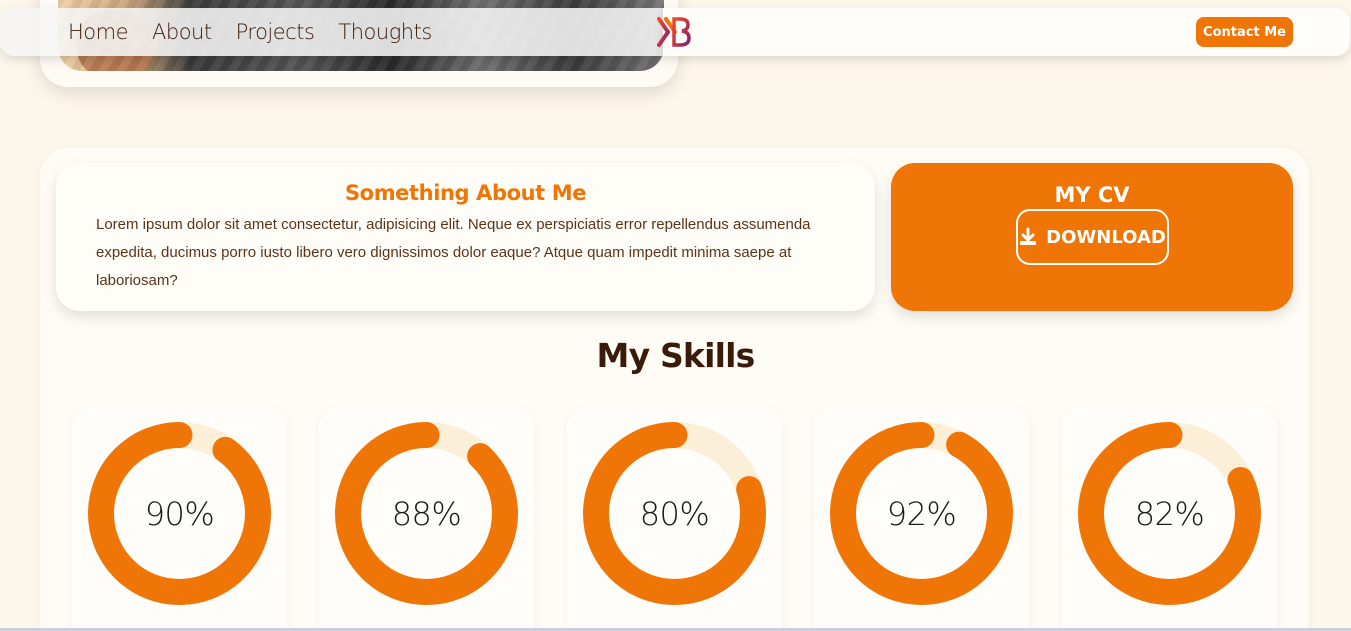  What do you see at coordinates (1244, 32) in the screenshot?
I see `contact-button: Contact Me` at bounding box center [1244, 32].